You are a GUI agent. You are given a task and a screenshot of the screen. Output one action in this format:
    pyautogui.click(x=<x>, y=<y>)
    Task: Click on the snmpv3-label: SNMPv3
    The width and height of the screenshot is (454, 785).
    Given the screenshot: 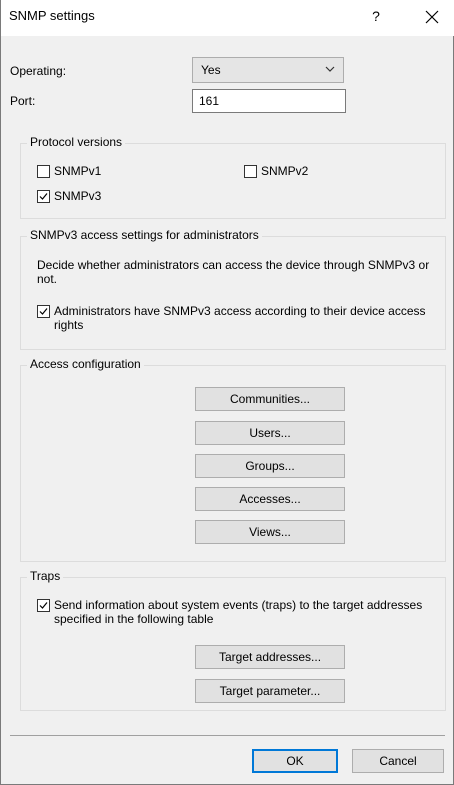 What is the action you would take?
    pyautogui.click(x=78, y=196)
    